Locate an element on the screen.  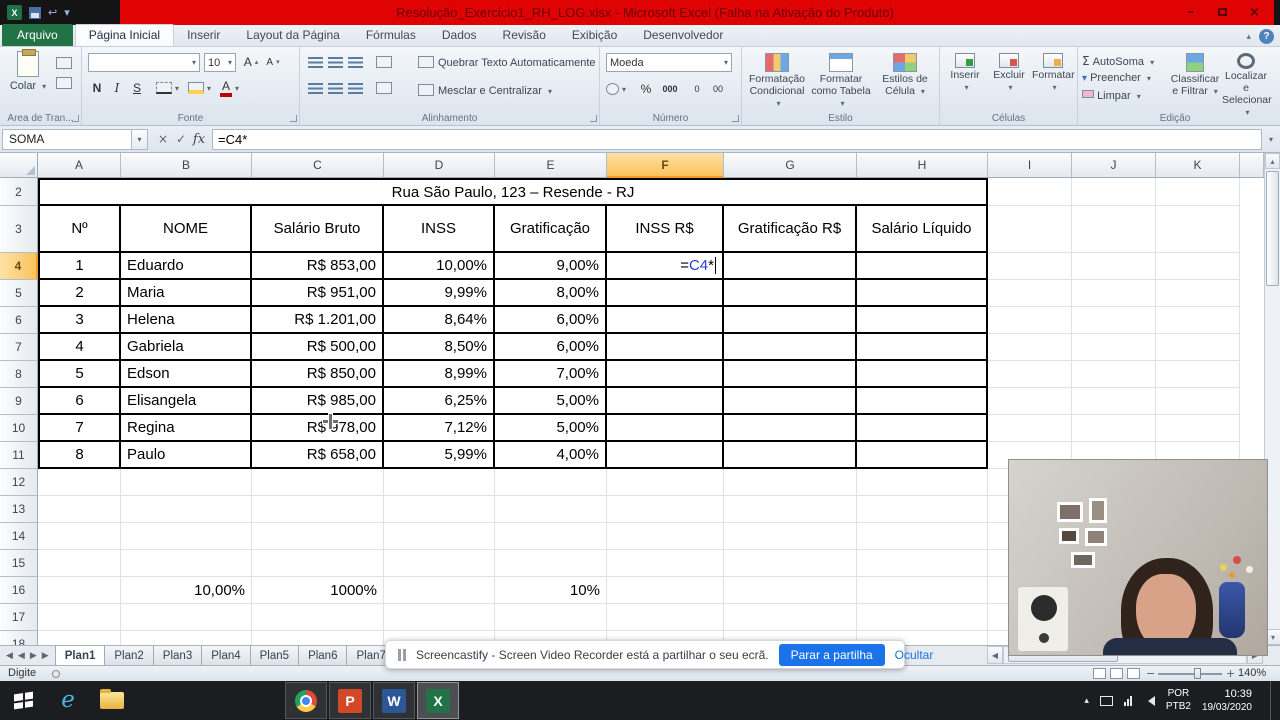
cell-title-merged: Rua São Paulo, 123 – Resende - RJ is located at coordinates (513, 192).